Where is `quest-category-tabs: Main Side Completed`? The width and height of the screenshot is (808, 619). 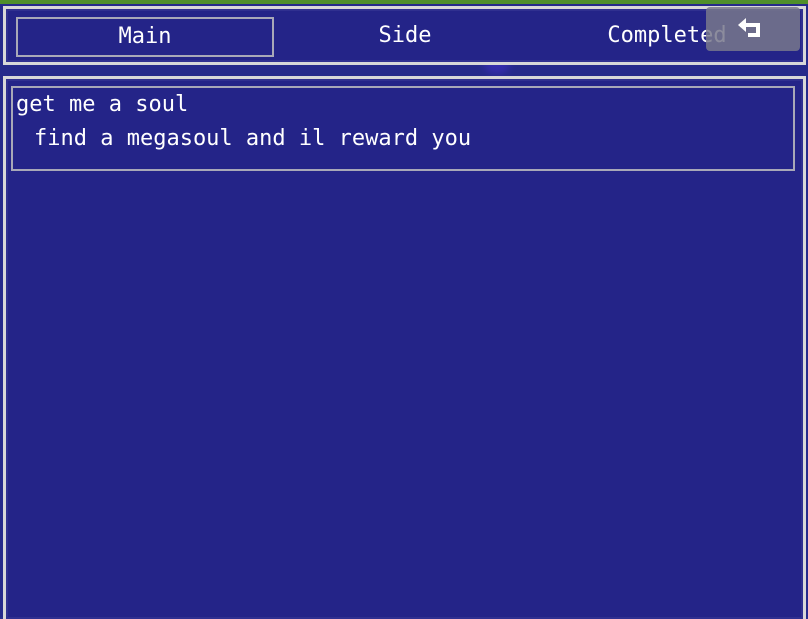
quest-category-tabs: Main Side Completed is located at coordinates (404, 35).